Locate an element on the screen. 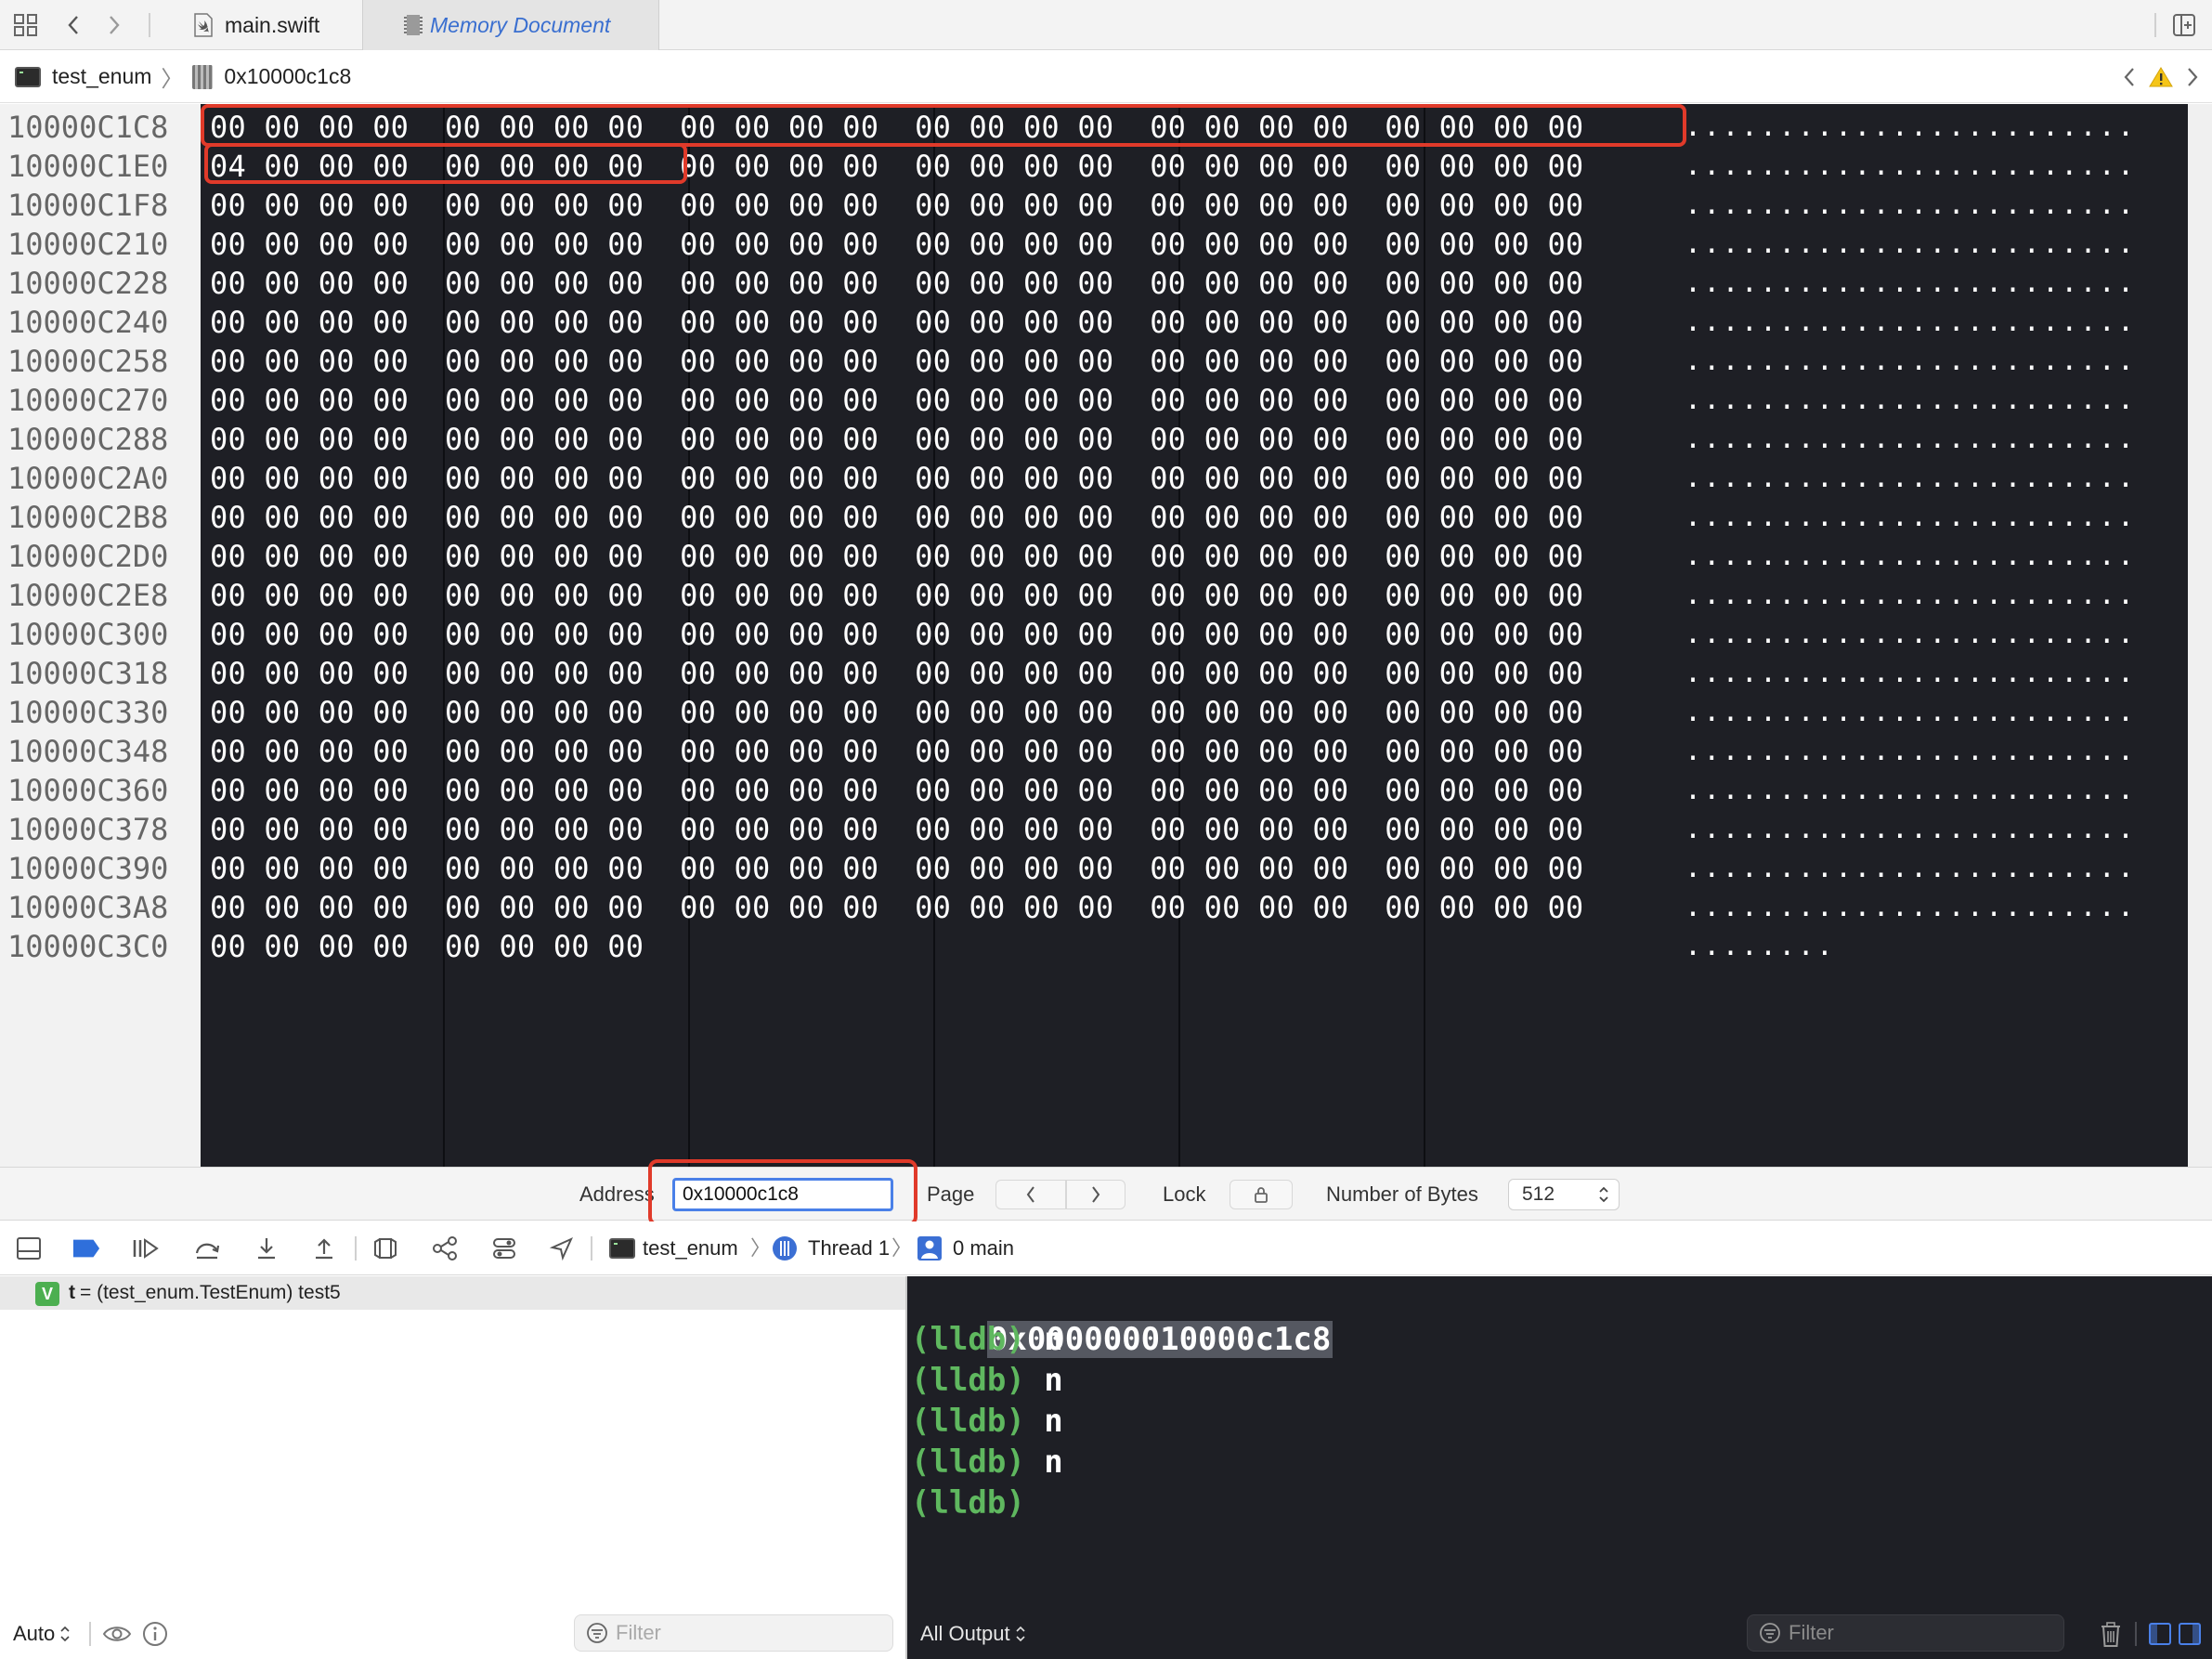 The width and height of the screenshot is (2212, 1659). step-into-icon is located at coordinates (266, 1248).